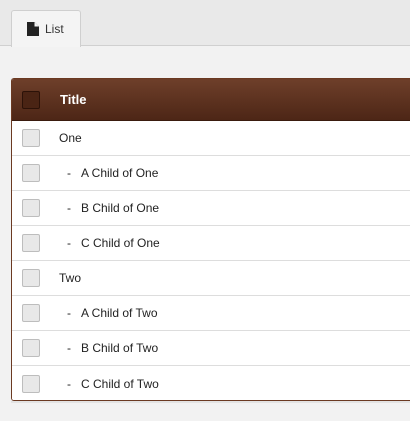 The width and height of the screenshot is (410, 421). I want to click on table-row: - B Child of One, so click(211, 208).